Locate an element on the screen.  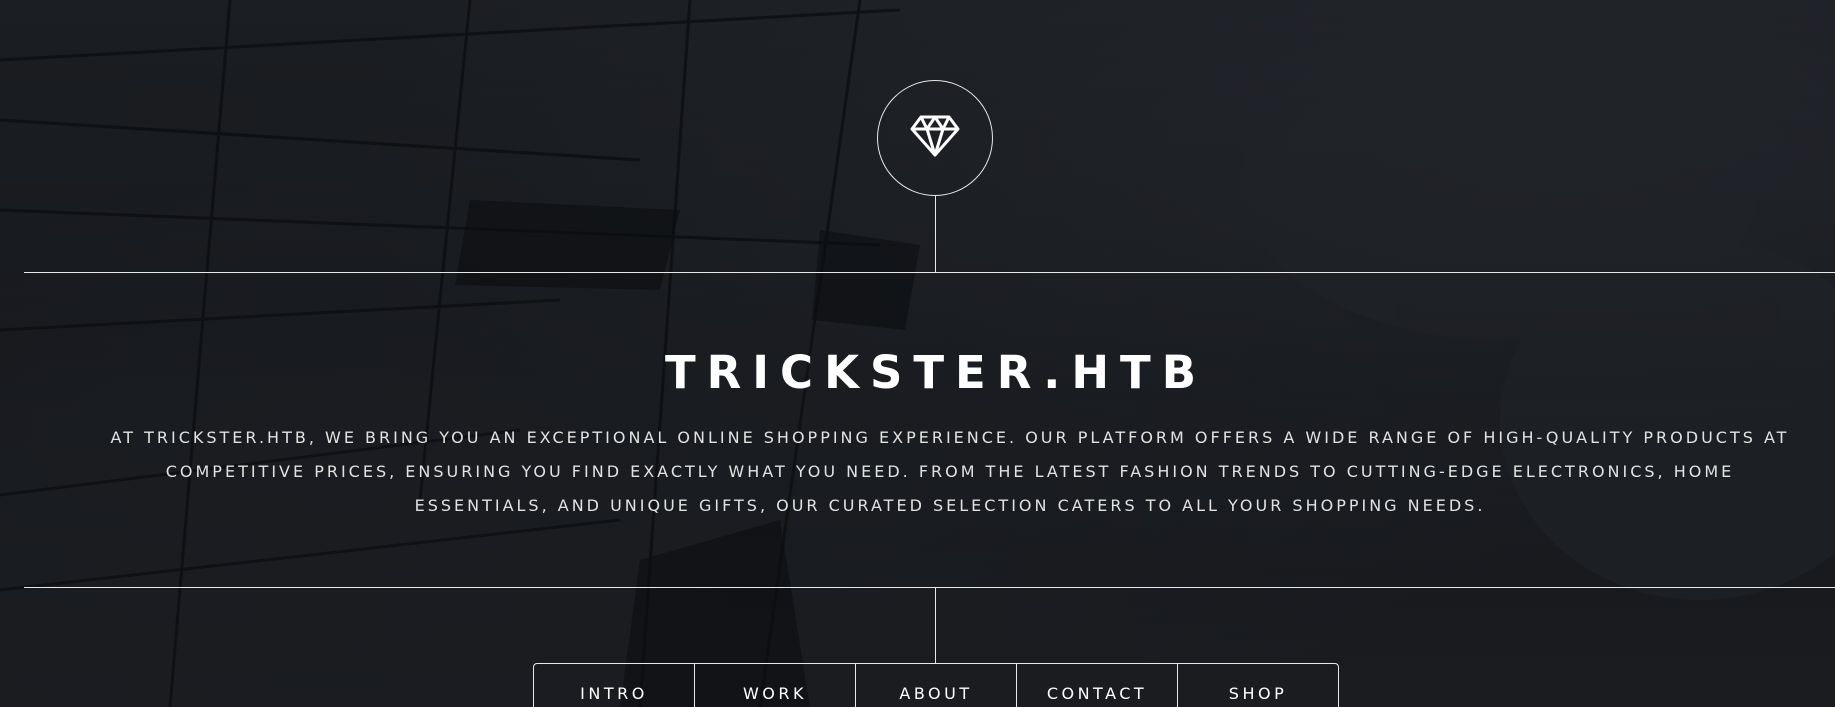
connector-line-bottom is located at coordinates (935, 625).